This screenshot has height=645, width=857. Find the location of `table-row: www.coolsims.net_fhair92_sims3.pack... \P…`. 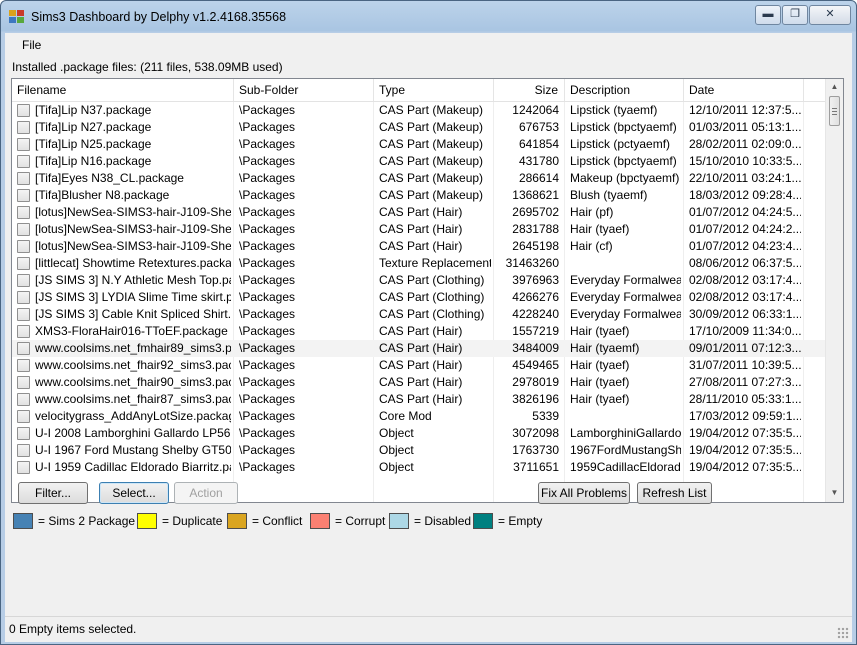

table-row: www.coolsims.net_fhair92_sims3.pack... \P… is located at coordinates (418, 365).